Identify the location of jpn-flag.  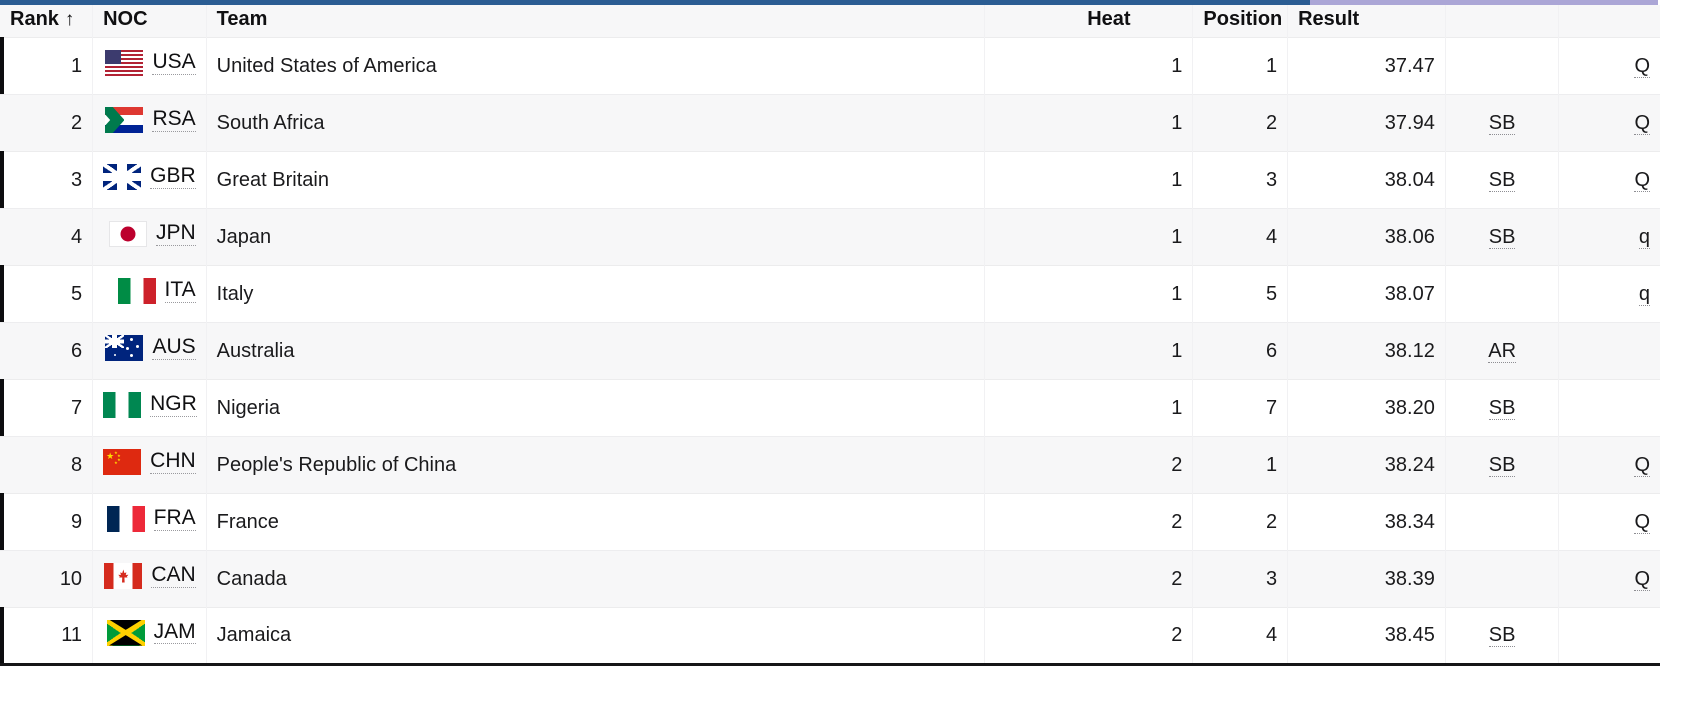
(127, 234).